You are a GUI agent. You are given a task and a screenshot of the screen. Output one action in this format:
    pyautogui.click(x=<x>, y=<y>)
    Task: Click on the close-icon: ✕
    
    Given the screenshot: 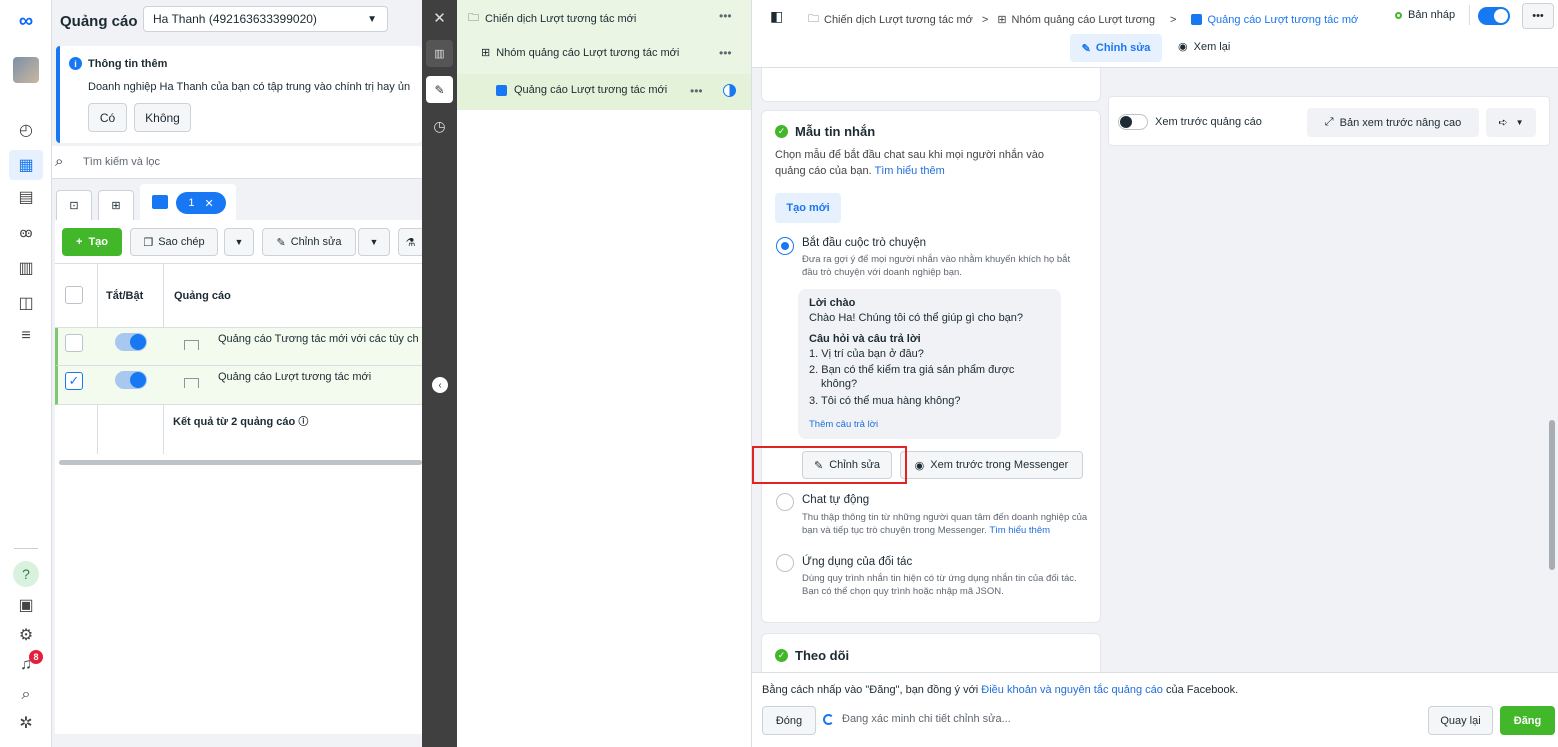 What is the action you would take?
    pyautogui.click(x=208, y=203)
    